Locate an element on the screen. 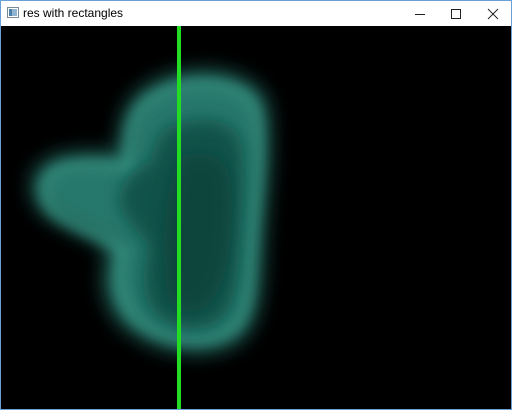 The height and width of the screenshot is (410, 512). minimize-button is located at coordinates (420, 13).